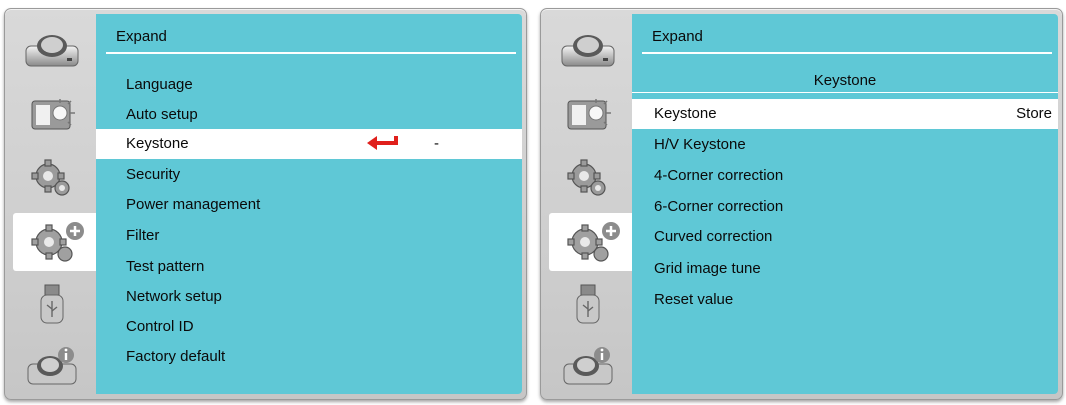 This screenshot has height=405, width=1066. Describe the element at coordinates (309, 267) in the screenshot. I see `menu-item-test-pattern: Test pattern` at that location.